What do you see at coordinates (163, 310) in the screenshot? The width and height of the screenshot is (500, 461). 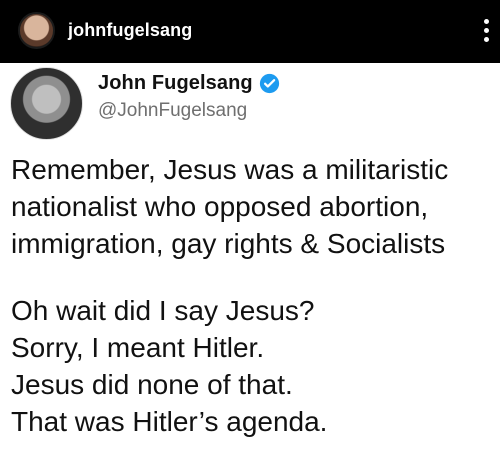 I see `tweet-line: Oh wait did I say Jesus?` at bounding box center [163, 310].